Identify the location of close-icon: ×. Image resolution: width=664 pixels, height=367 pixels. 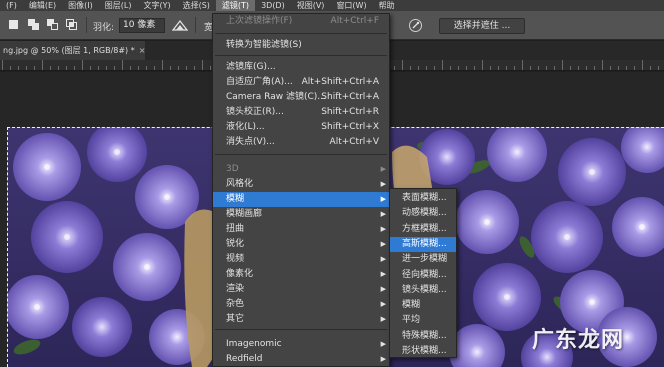
(142, 50).